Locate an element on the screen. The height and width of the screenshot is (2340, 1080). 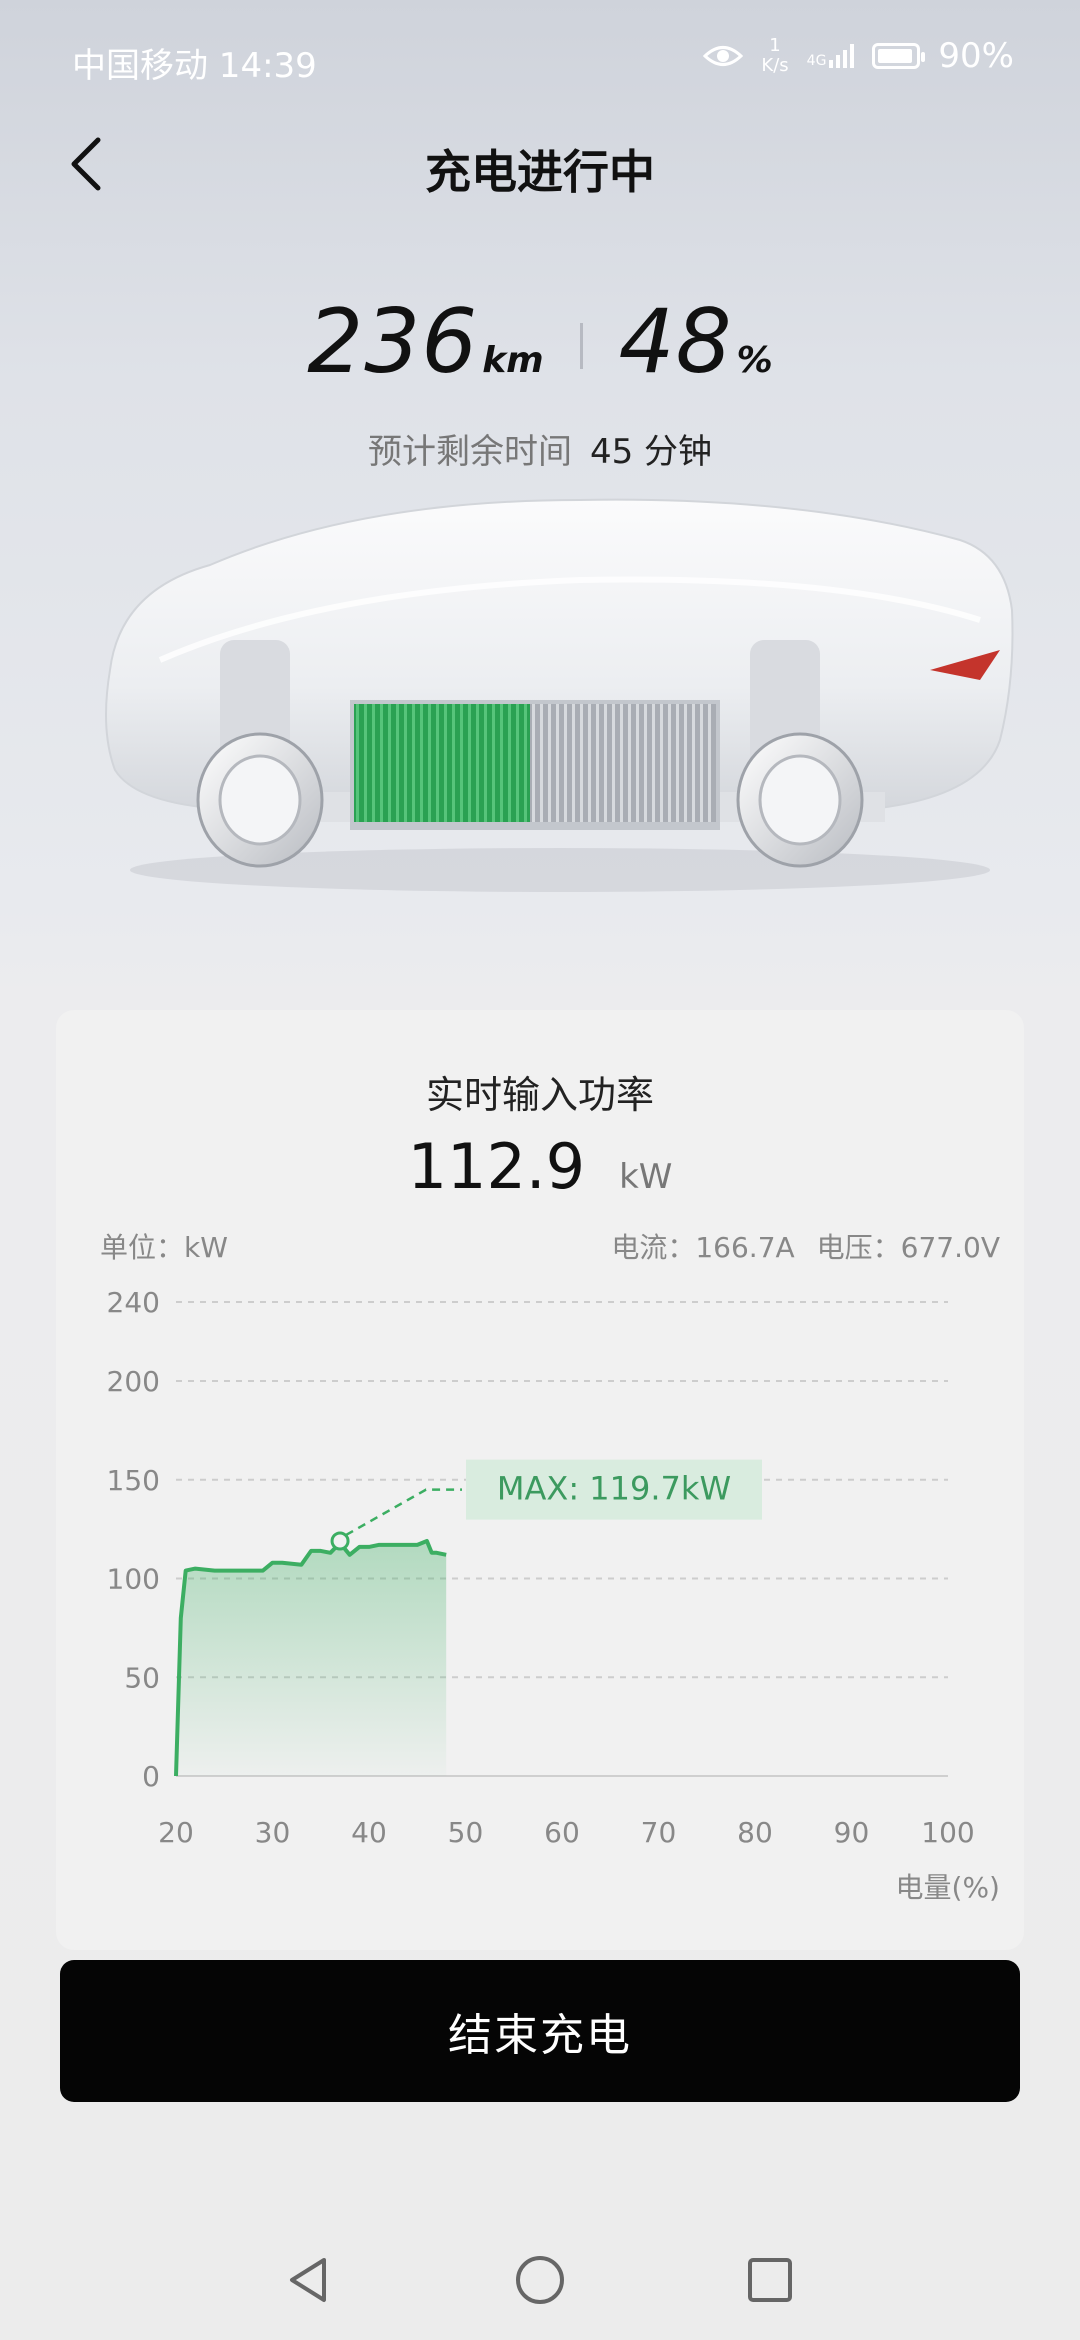
power-unit: kW is located at coordinates (646, 1177).